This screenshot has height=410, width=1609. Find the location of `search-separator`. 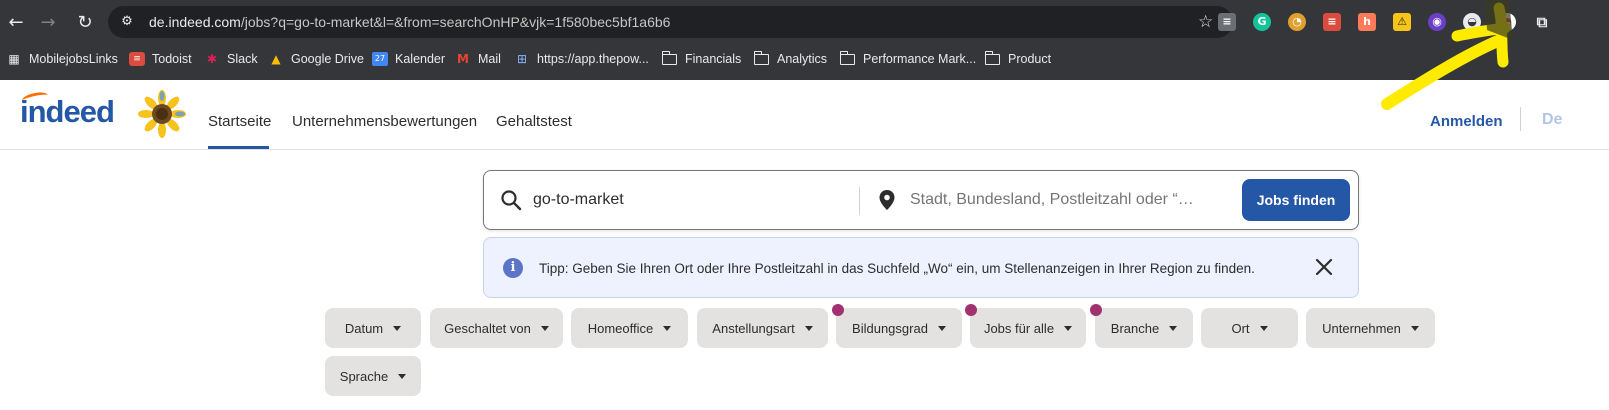

search-separator is located at coordinates (859, 201).